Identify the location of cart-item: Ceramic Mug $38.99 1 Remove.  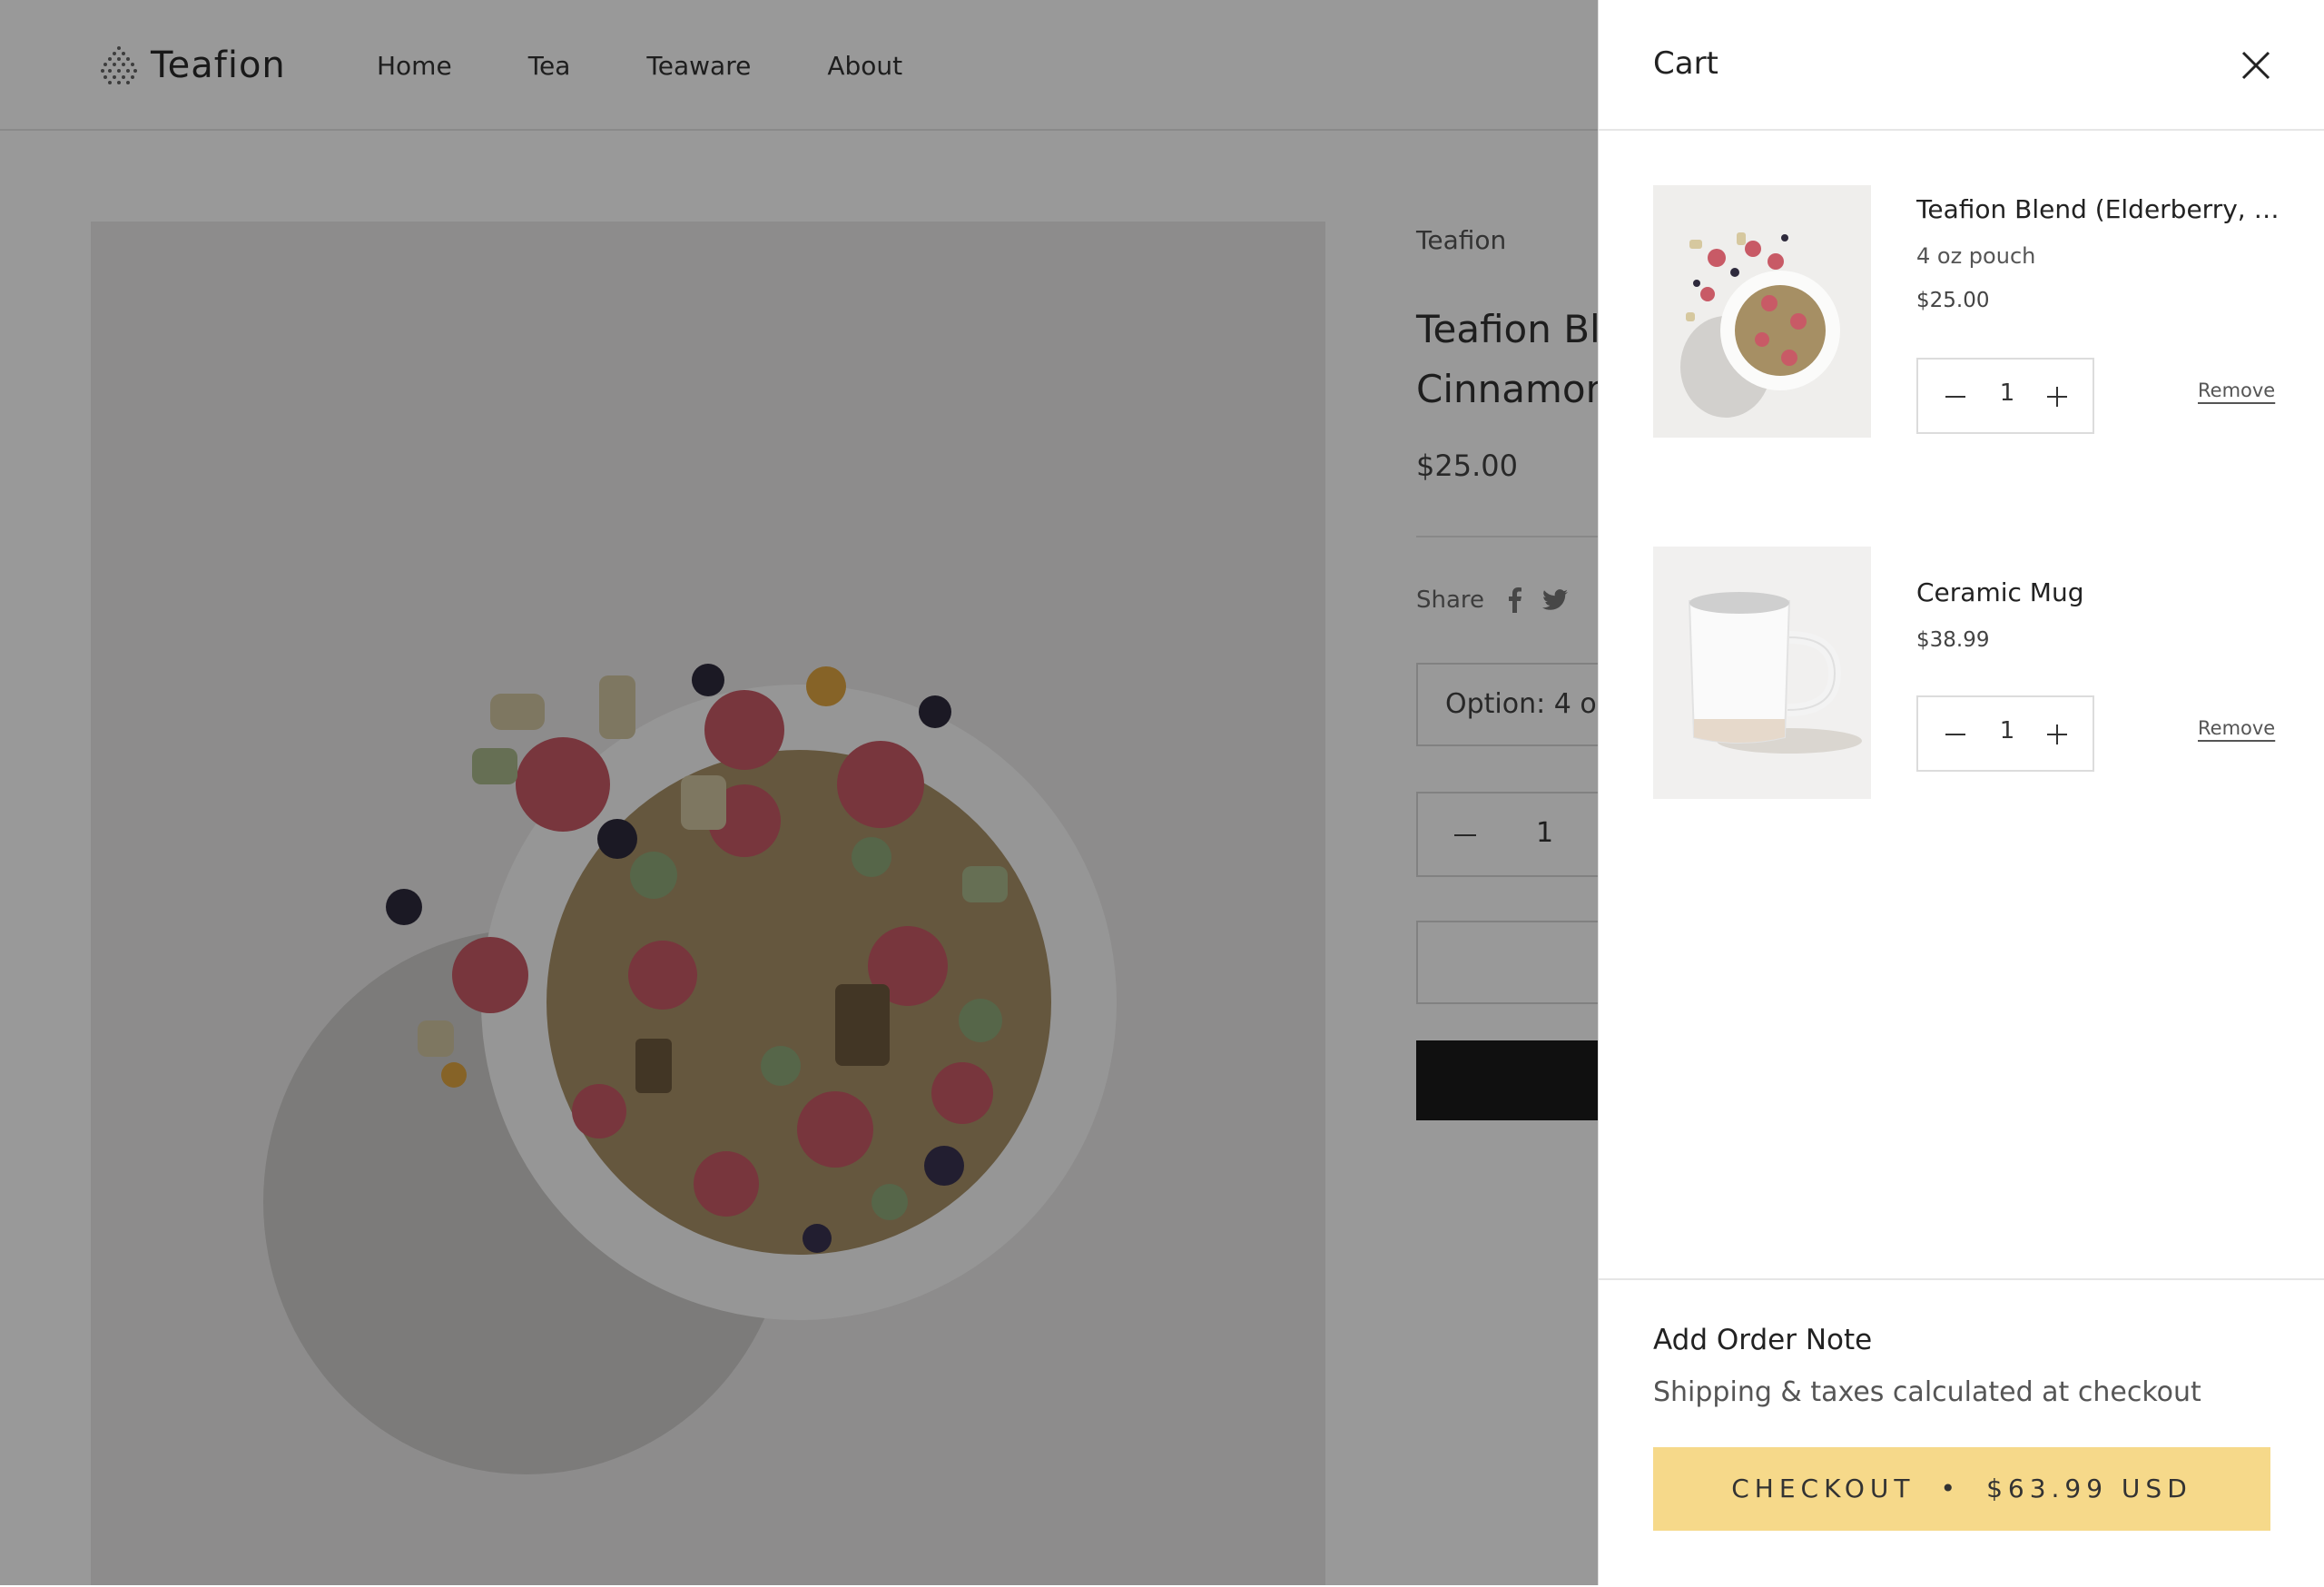
(1966, 683).